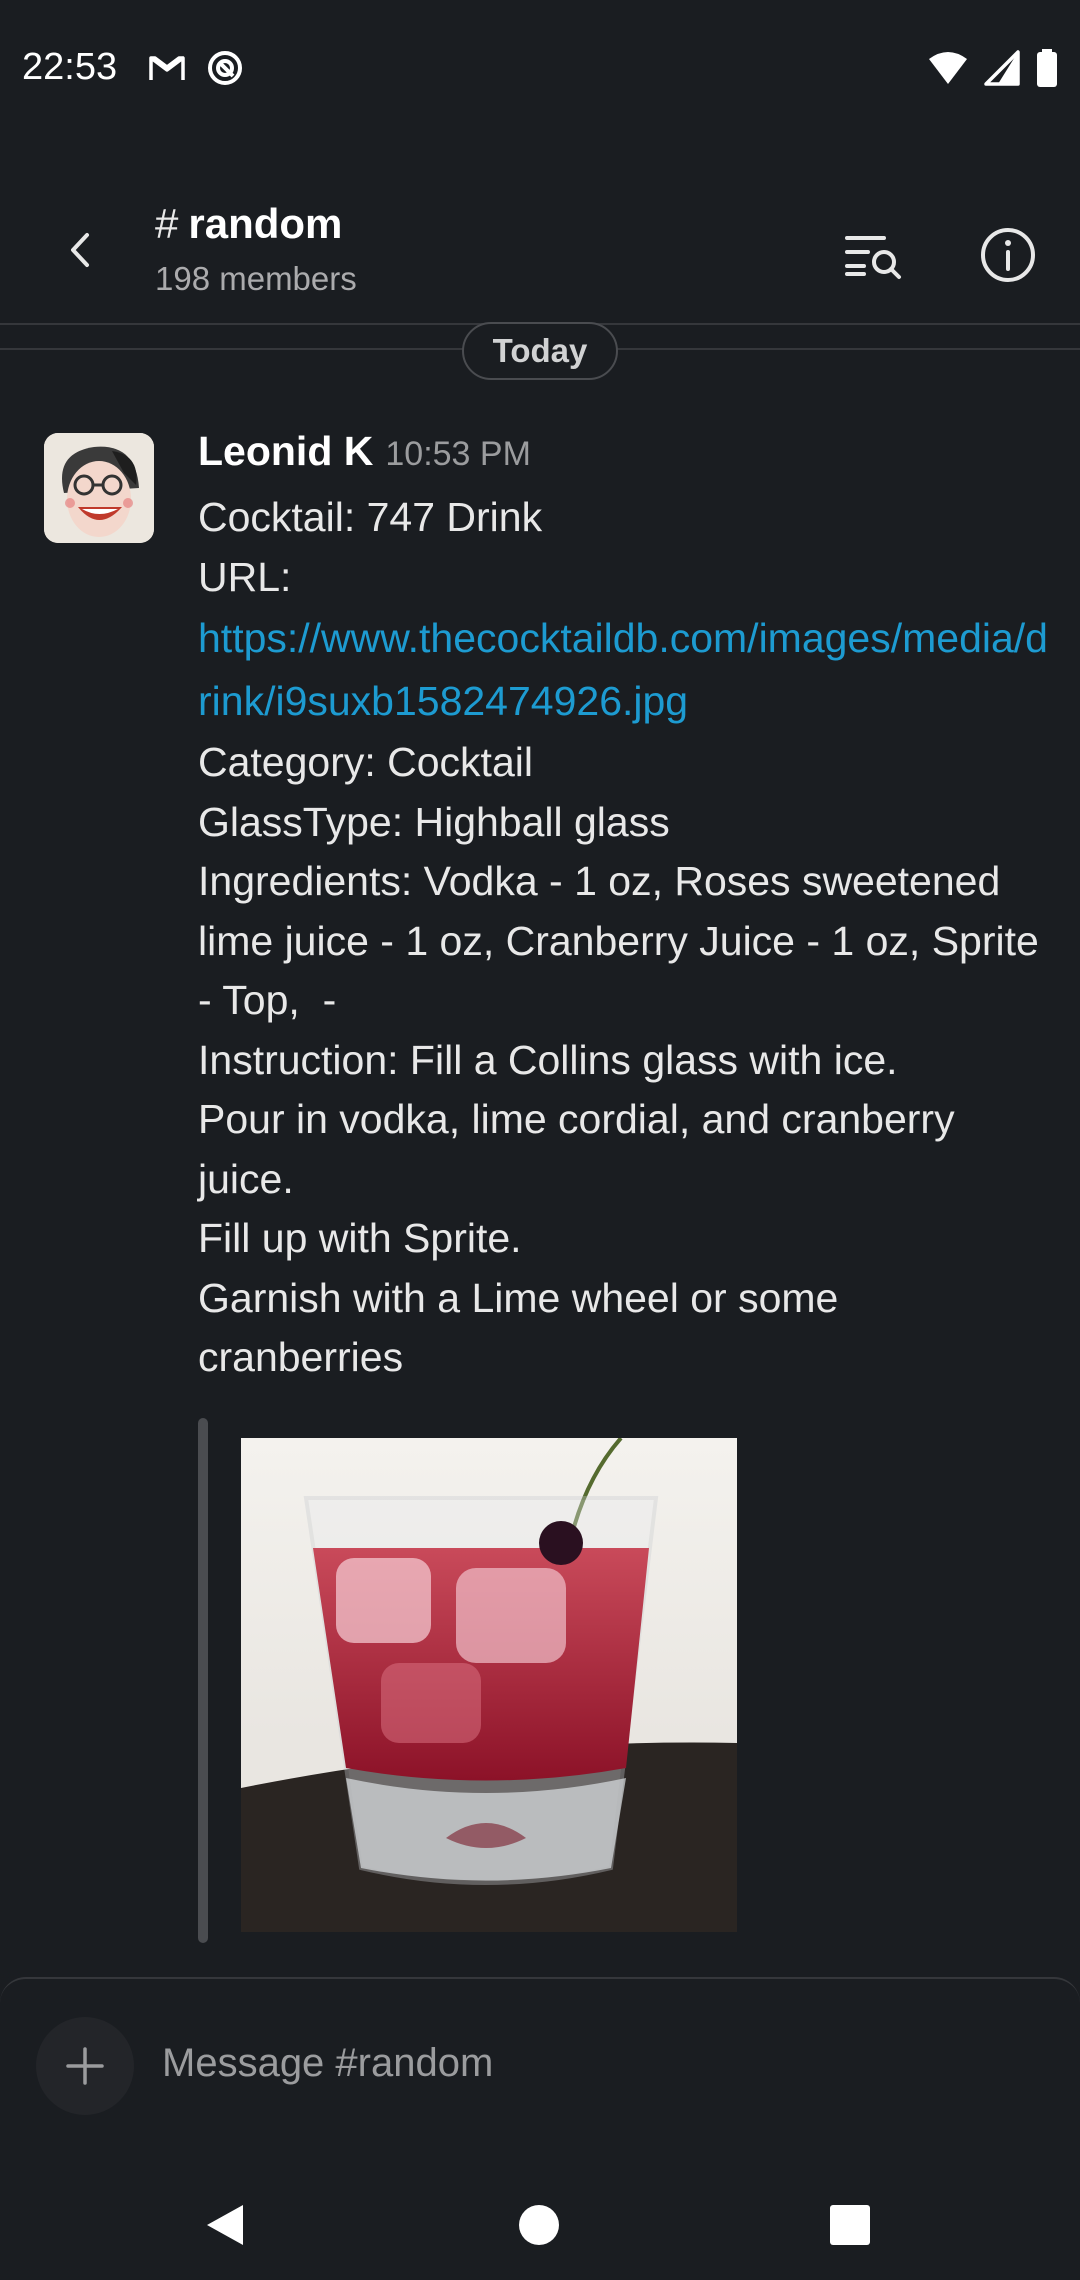 The width and height of the screenshot is (1080, 2280). I want to click on back-icon, so click(80, 250).